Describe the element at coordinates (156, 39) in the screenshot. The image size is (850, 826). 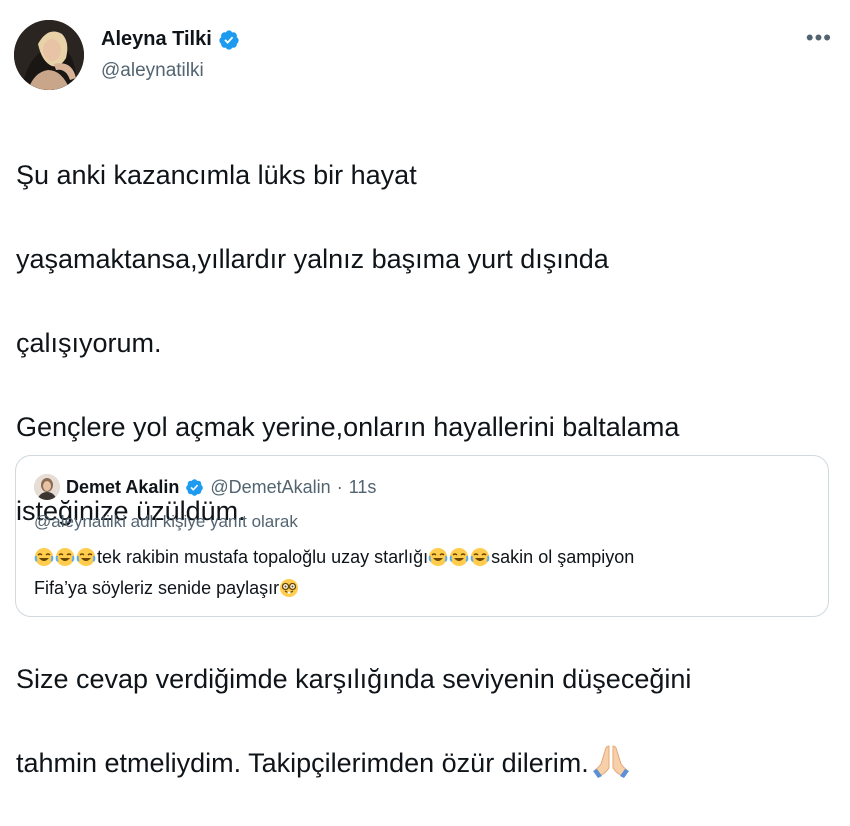
I see `author-name: Aleyna Tilki` at that location.